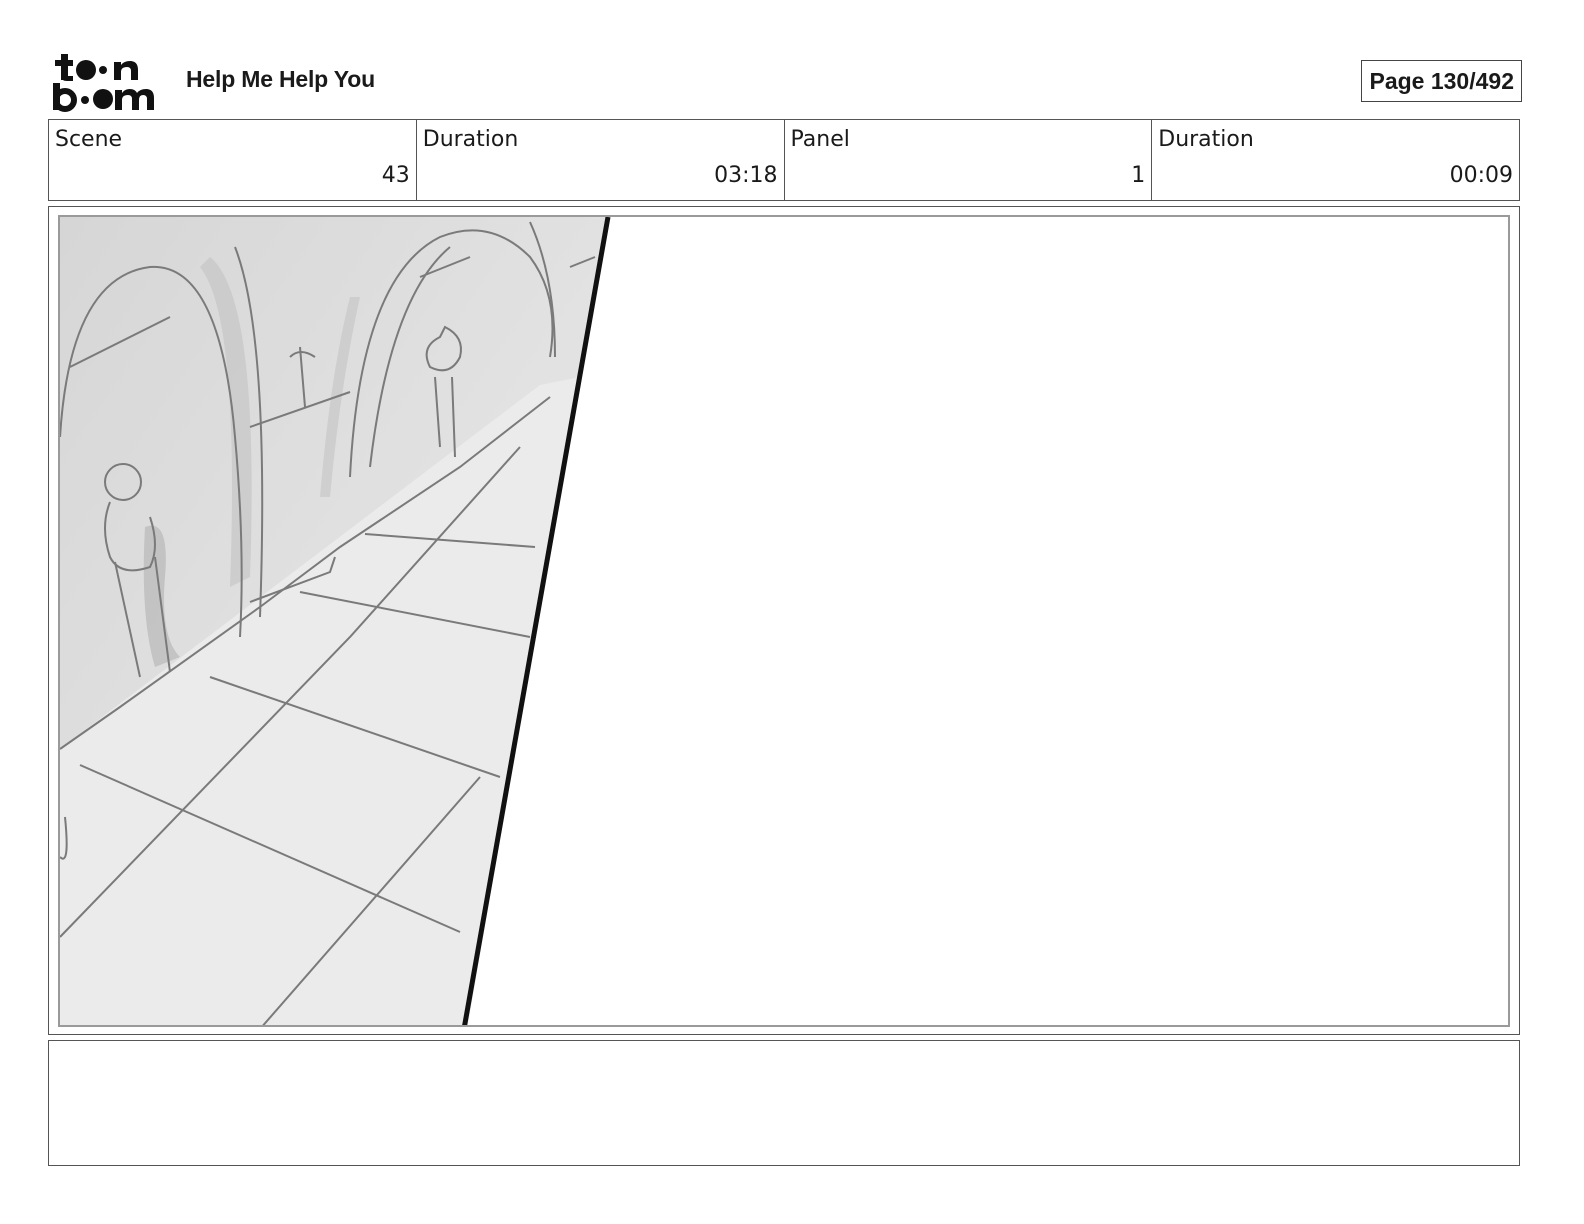 This screenshot has width=1584, height=1224. What do you see at coordinates (1335, 160) in the screenshot?
I see `panel-duration-cell: Duration 00:09` at bounding box center [1335, 160].